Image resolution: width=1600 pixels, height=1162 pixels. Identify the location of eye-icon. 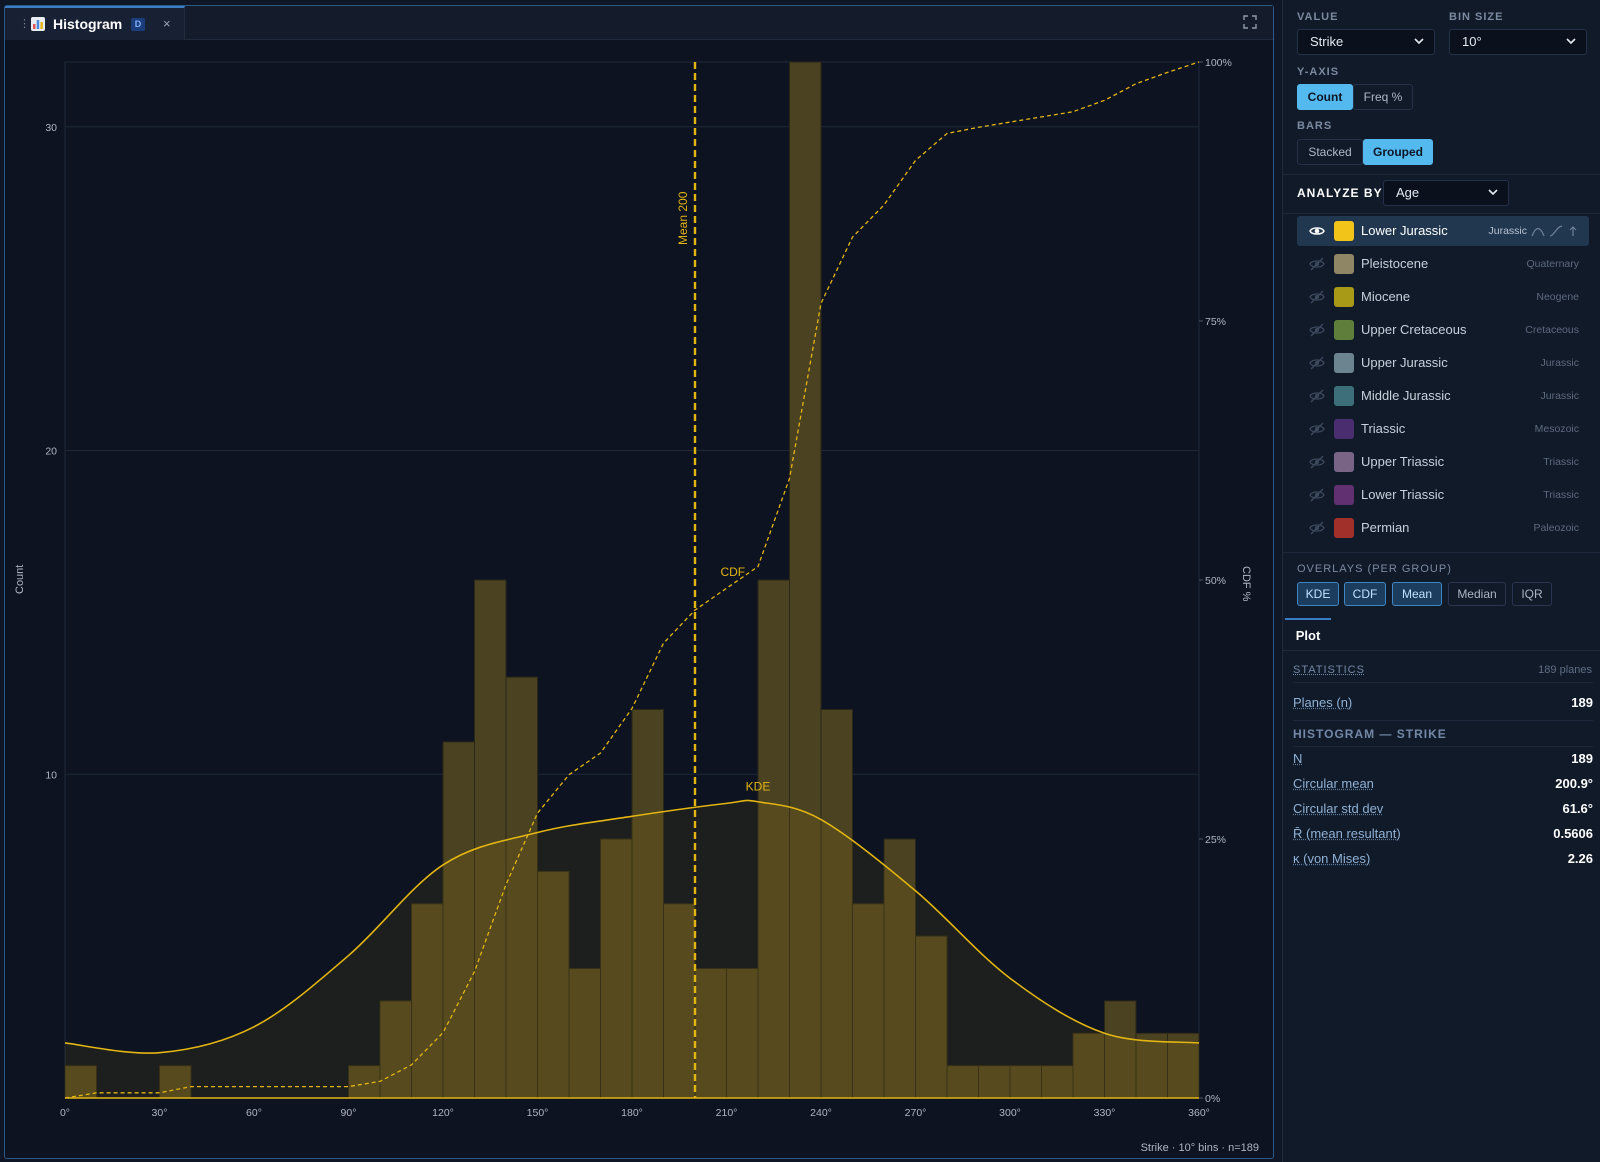
(1317, 231).